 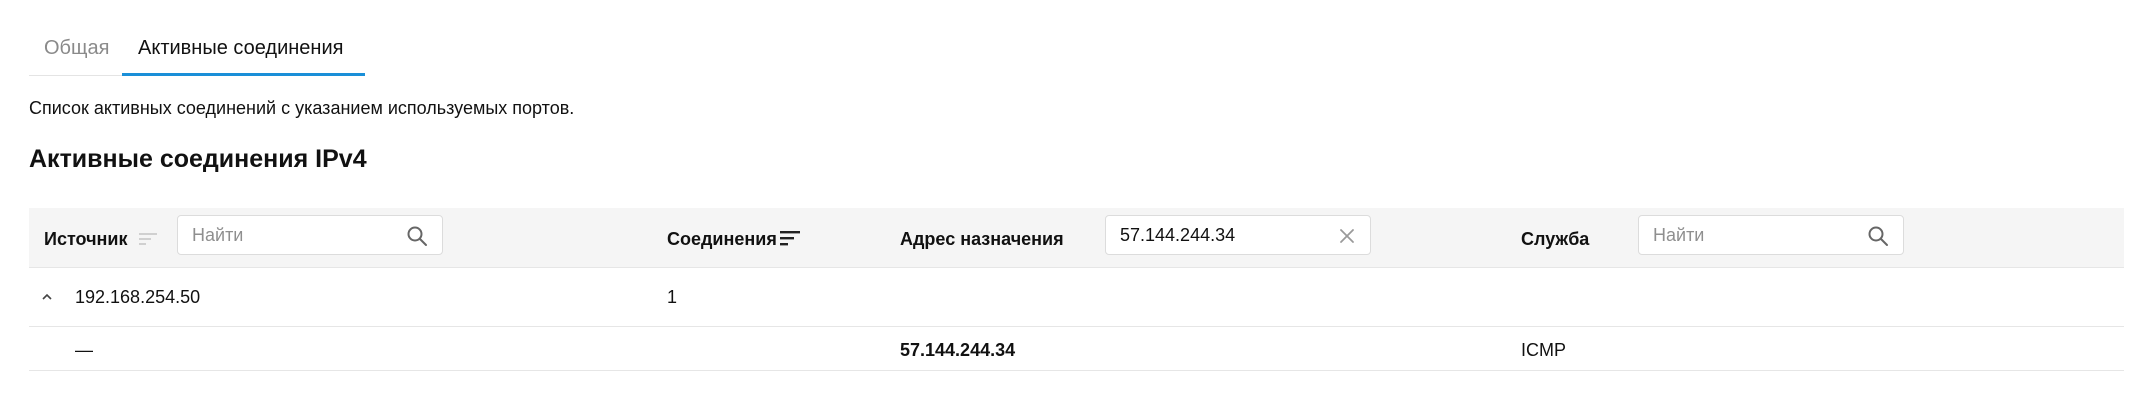 What do you see at coordinates (84, 350) in the screenshot?
I see `source-placeholder: —` at bounding box center [84, 350].